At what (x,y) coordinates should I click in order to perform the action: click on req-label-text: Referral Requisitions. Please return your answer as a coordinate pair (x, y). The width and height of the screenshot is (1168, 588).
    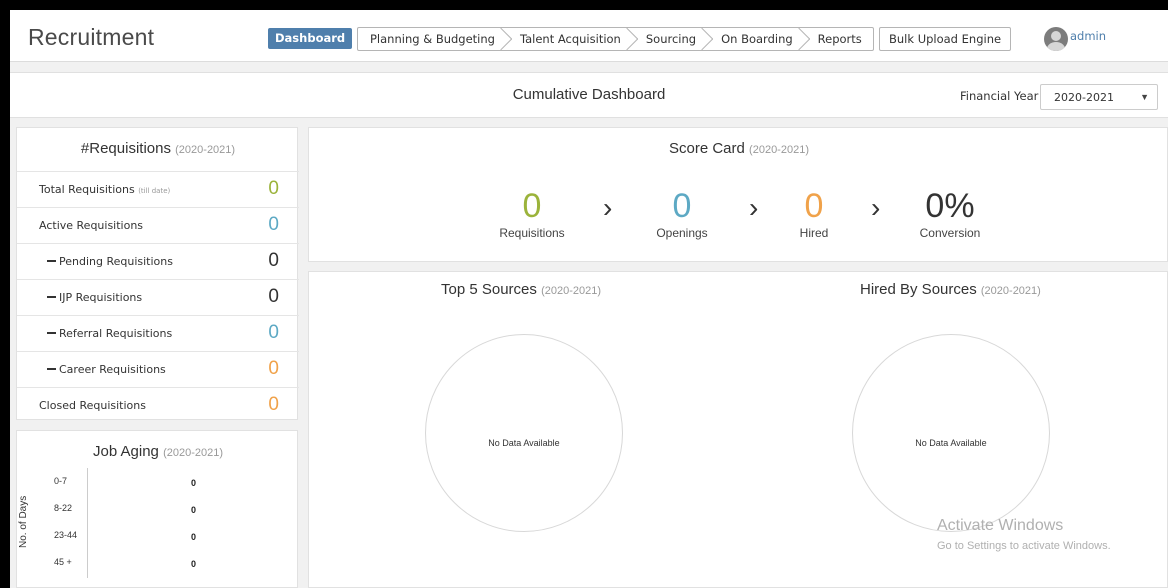
    Looking at the image, I should click on (116, 333).